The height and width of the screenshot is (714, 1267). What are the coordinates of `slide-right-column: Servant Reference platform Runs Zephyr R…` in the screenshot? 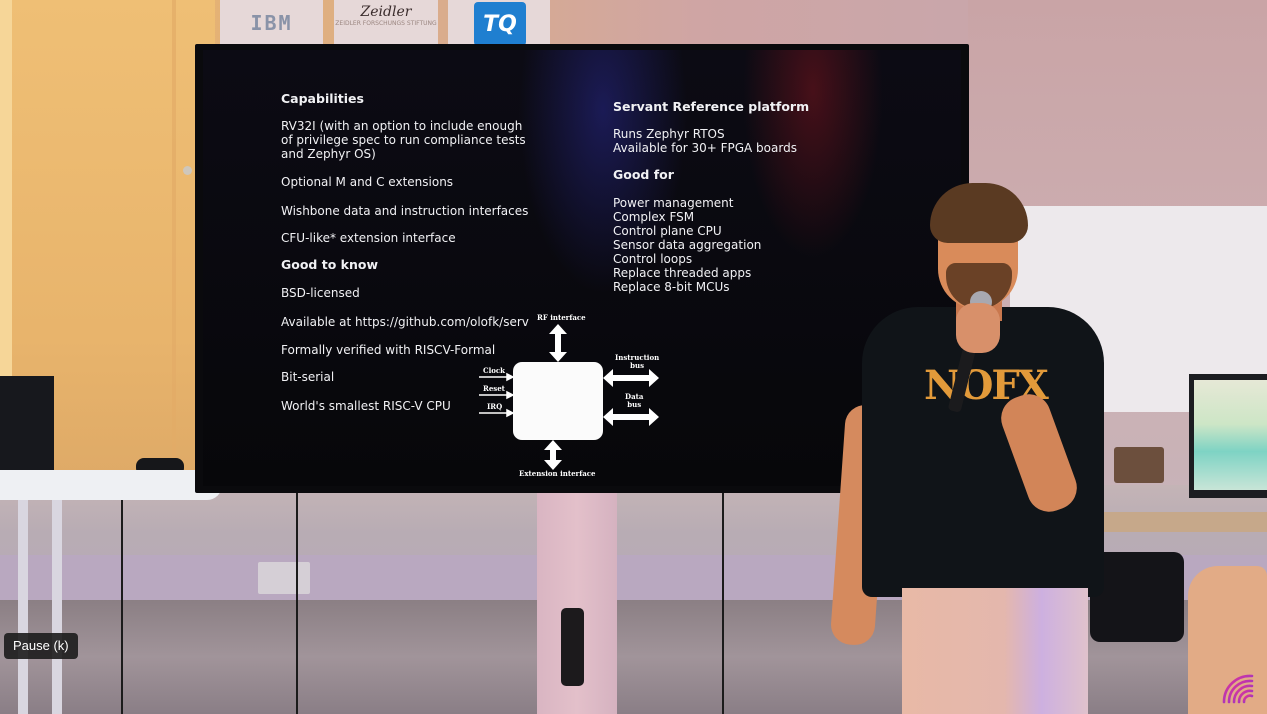 It's located at (711, 197).